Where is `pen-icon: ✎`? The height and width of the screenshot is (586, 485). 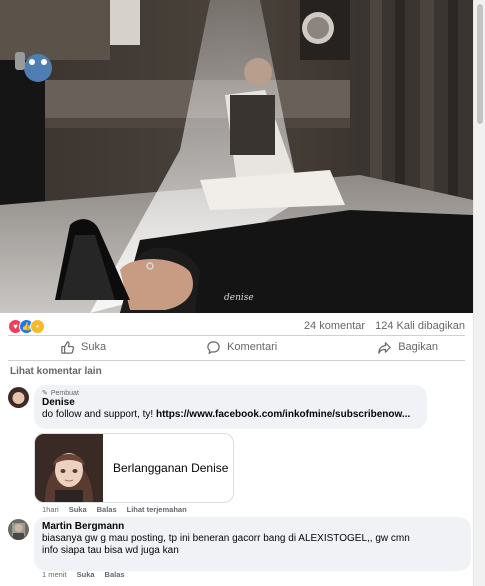
pen-icon: ✎ is located at coordinates (45, 393).